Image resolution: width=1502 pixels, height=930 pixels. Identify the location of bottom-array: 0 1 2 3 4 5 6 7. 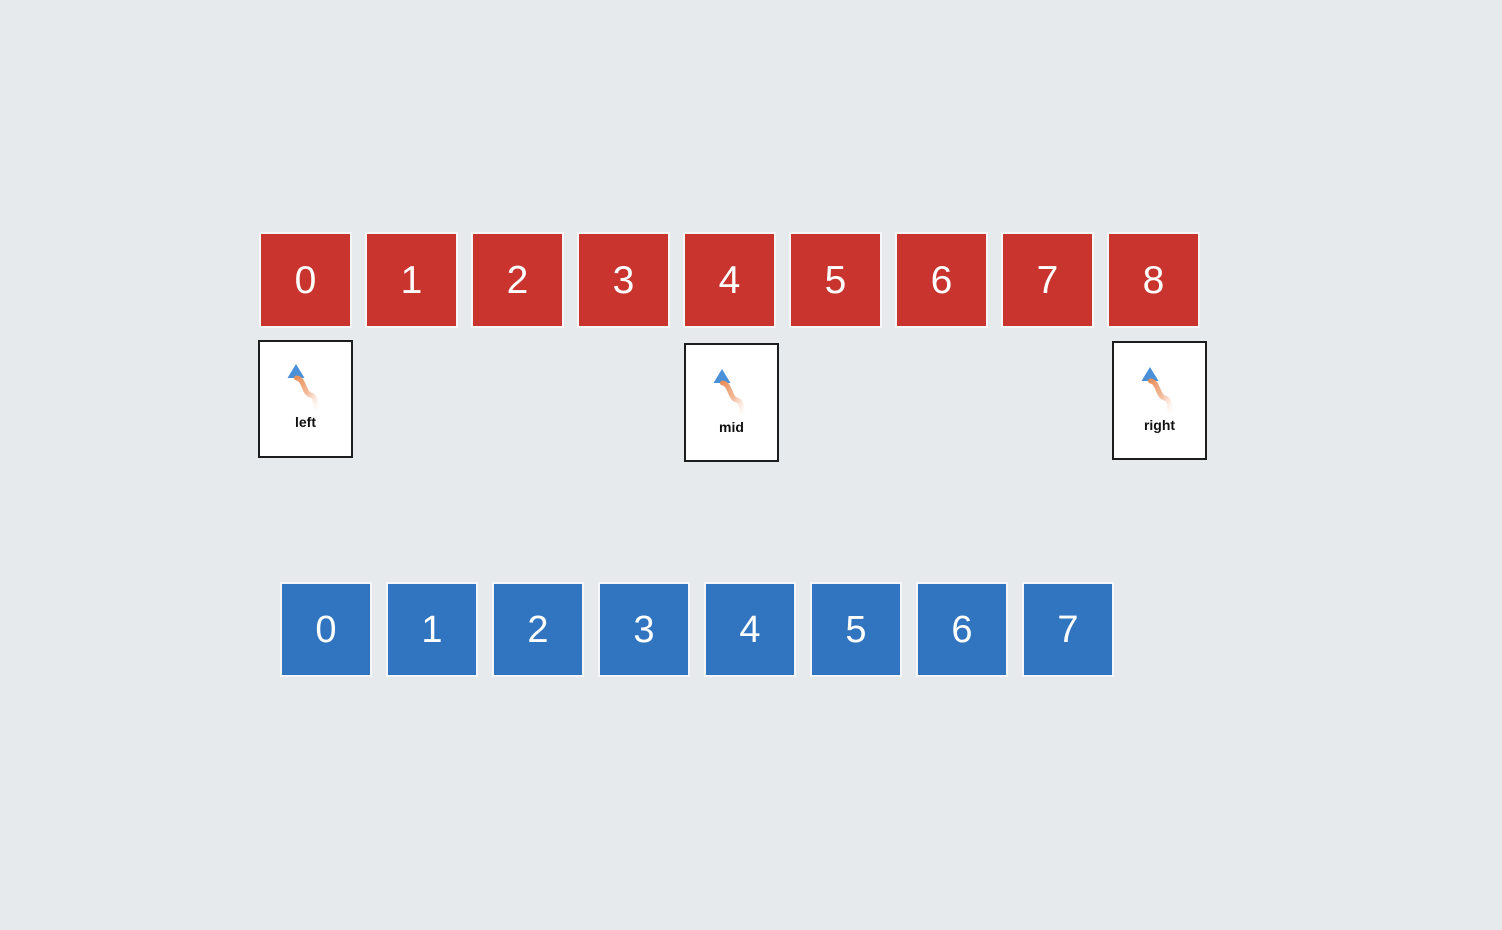
(704, 629).